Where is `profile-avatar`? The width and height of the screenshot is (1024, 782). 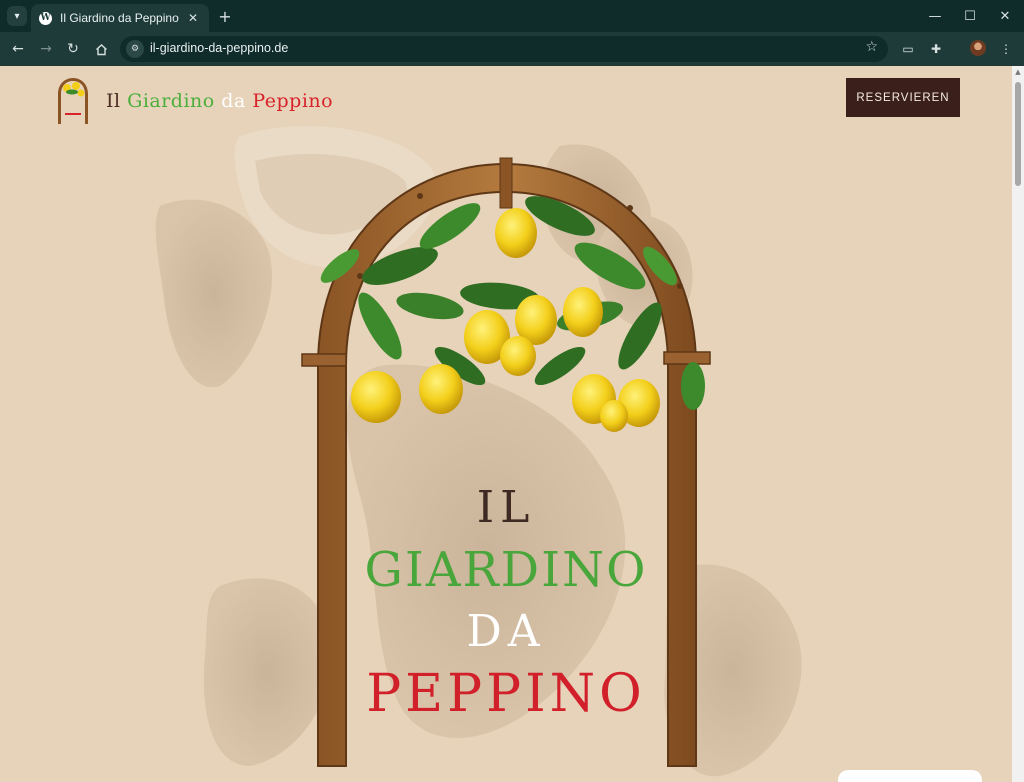 profile-avatar is located at coordinates (978, 48).